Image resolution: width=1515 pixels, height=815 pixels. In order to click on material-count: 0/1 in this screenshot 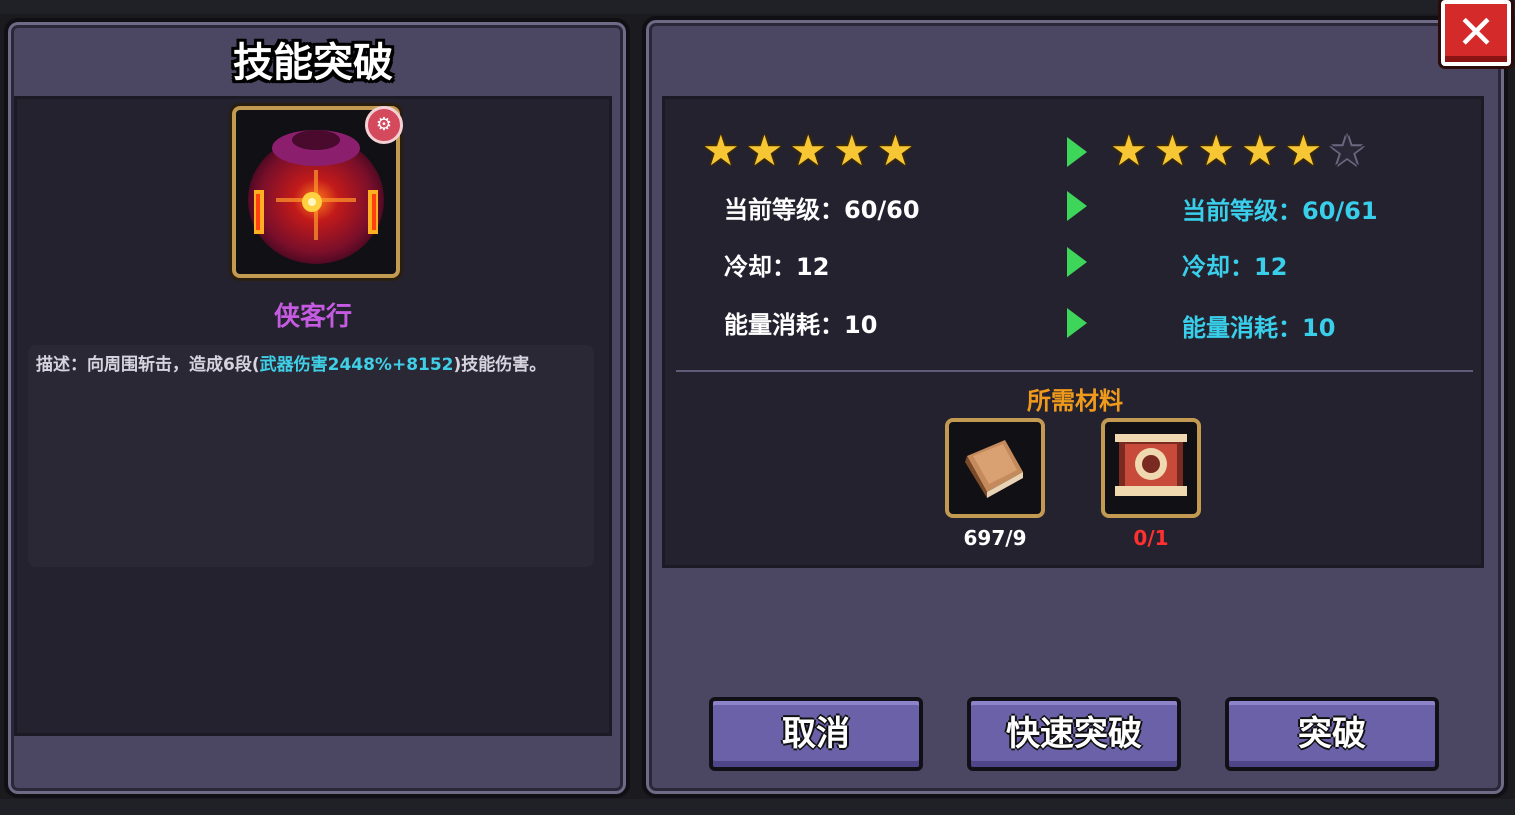, I will do `click(1151, 538)`.